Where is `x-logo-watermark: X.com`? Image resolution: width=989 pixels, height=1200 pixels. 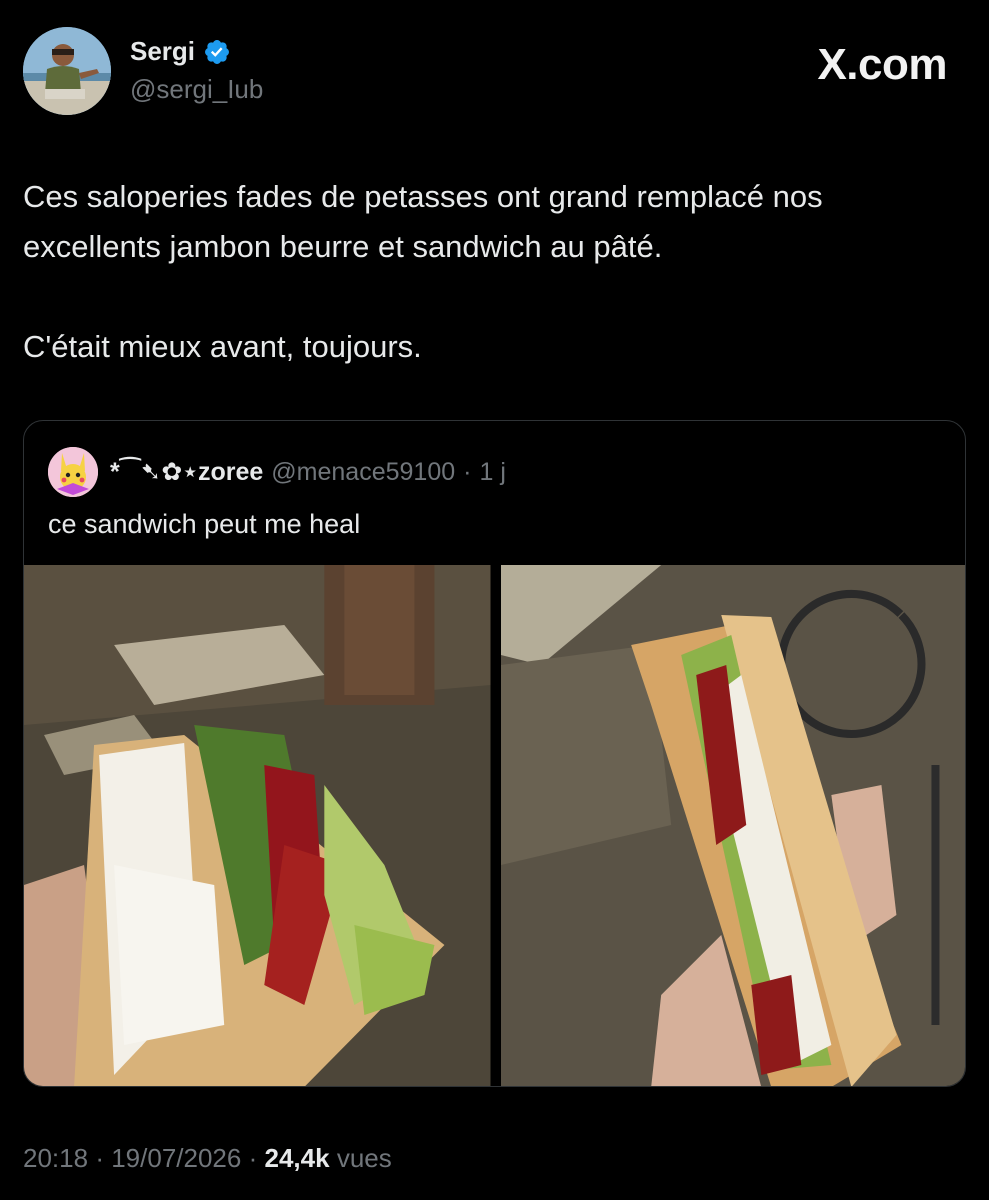
x-logo-watermark: X.com is located at coordinates (882, 64).